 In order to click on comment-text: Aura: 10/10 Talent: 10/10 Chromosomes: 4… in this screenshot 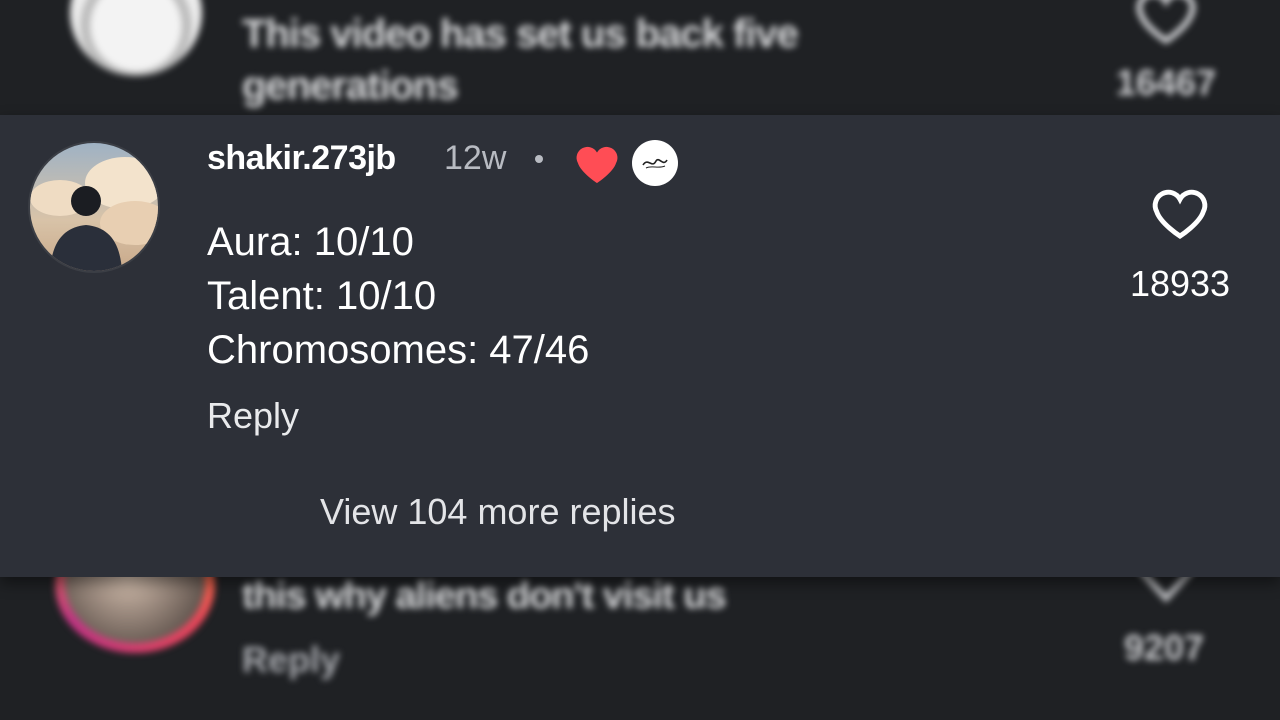, I will do `click(398, 296)`.